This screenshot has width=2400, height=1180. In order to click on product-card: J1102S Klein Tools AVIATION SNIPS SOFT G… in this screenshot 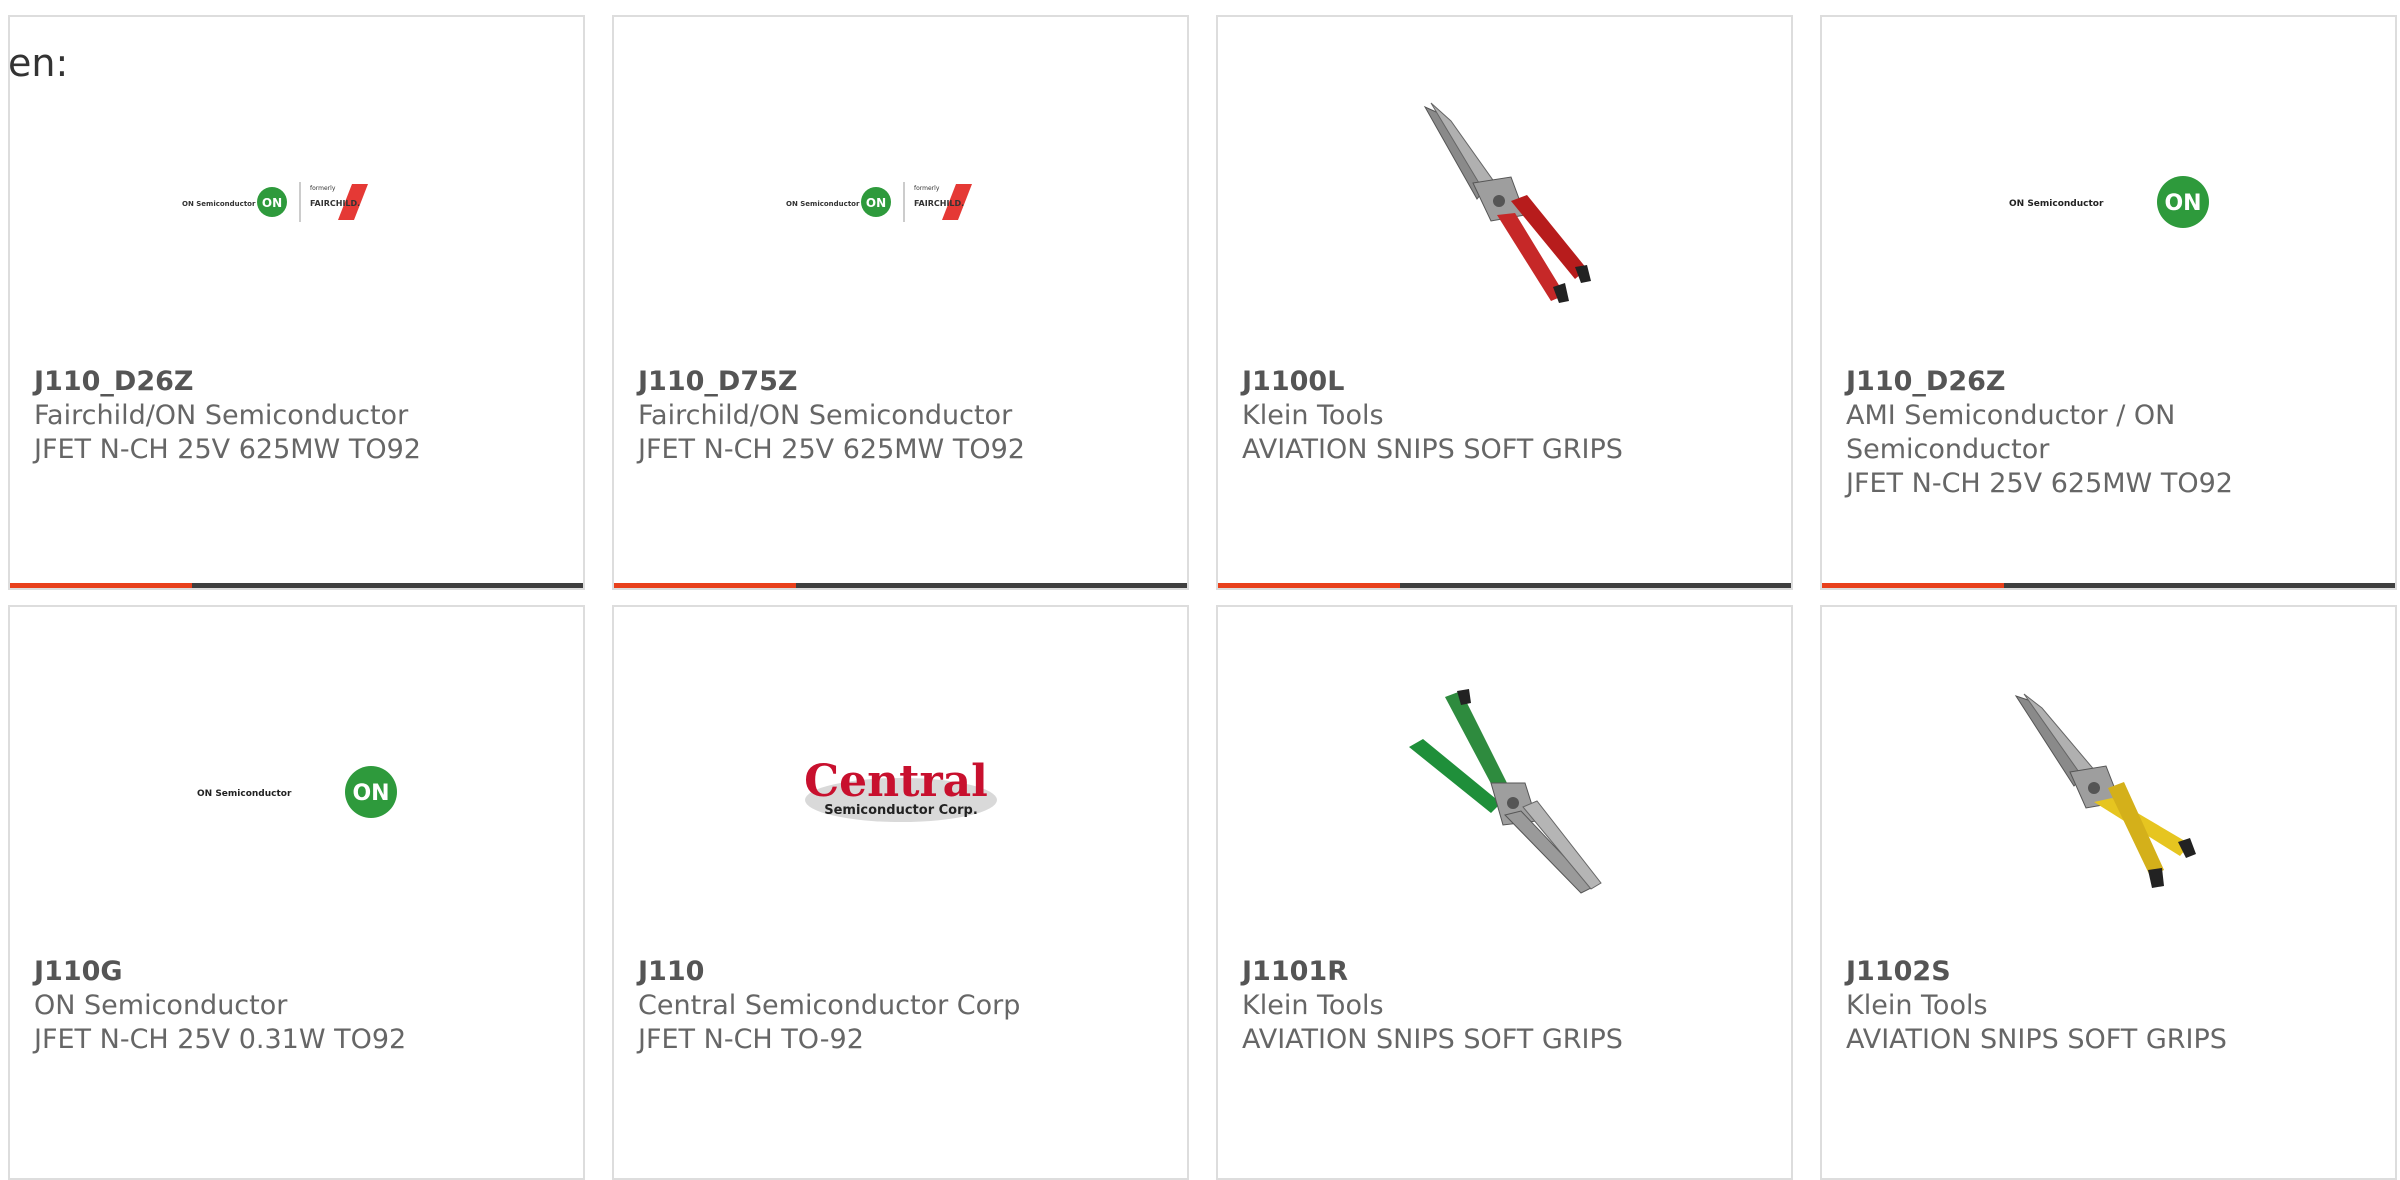, I will do `click(2108, 892)`.